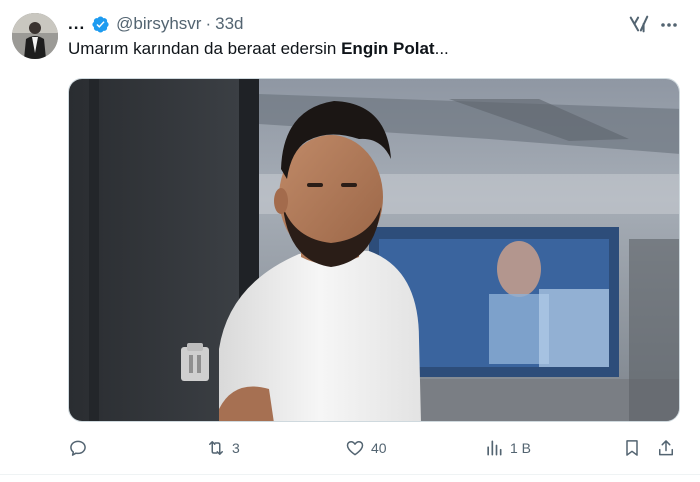 The height and width of the screenshot is (482, 700). What do you see at coordinates (236, 448) in the screenshot?
I see `retweet-count: 3` at bounding box center [236, 448].